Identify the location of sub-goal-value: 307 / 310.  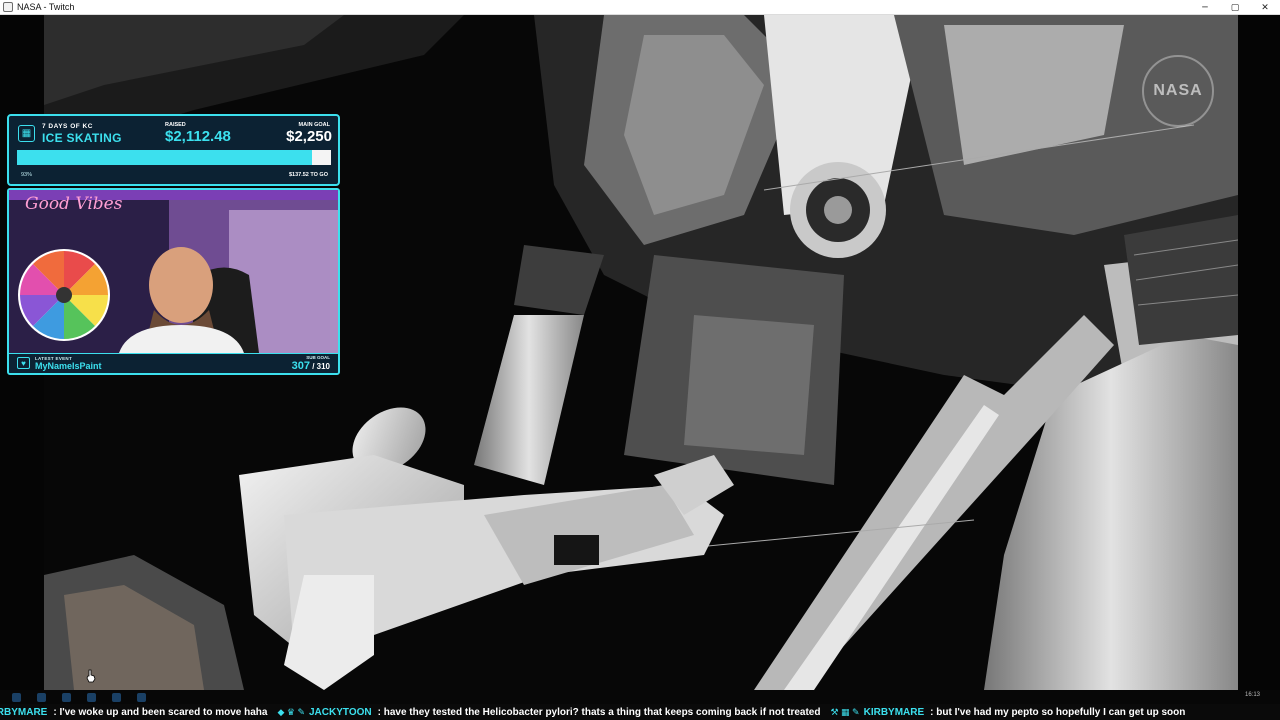
(311, 366).